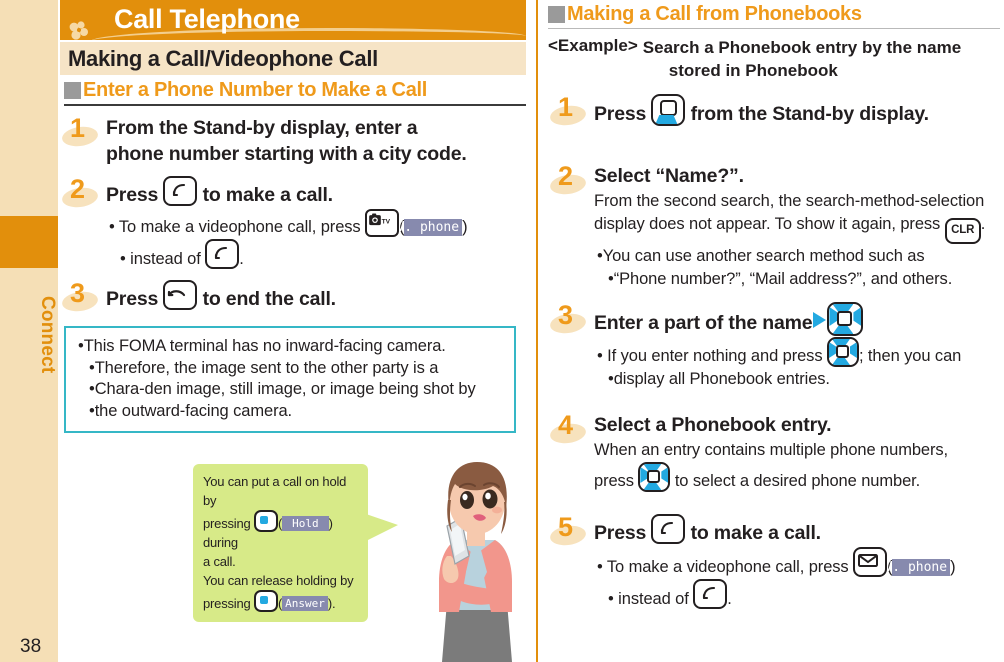  What do you see at coordinates (278, 580) in the screenshot?
I see `balloon-line-4: You can release holding by` at bounding box center [278, 580].